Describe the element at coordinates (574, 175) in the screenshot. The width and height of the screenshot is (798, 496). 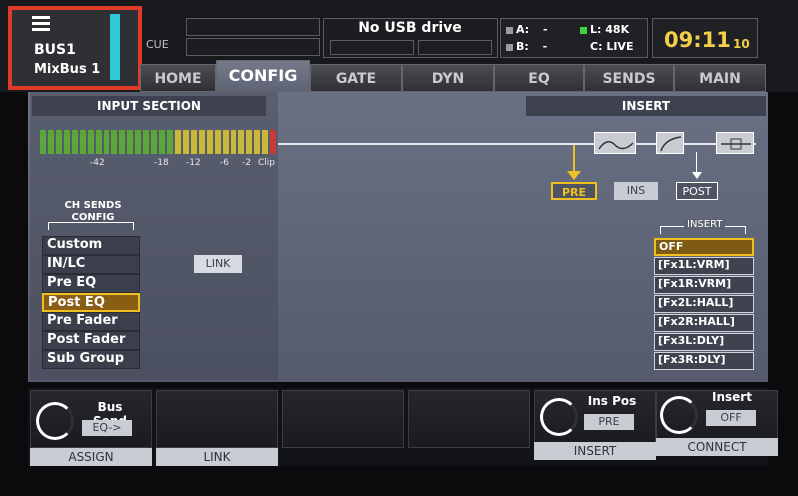
I see `pre-arrow-down-icon` at that location.